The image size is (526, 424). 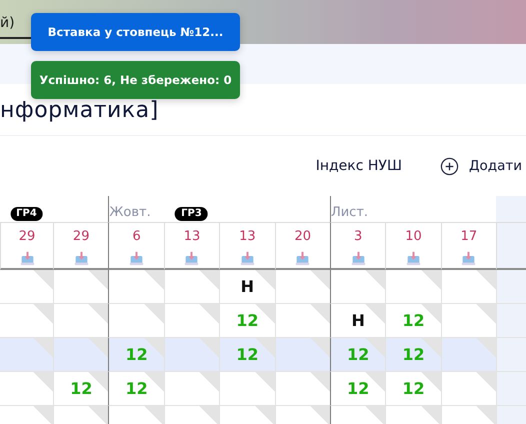 I want to click on month-label: Лист., so click(x=349, y=212).